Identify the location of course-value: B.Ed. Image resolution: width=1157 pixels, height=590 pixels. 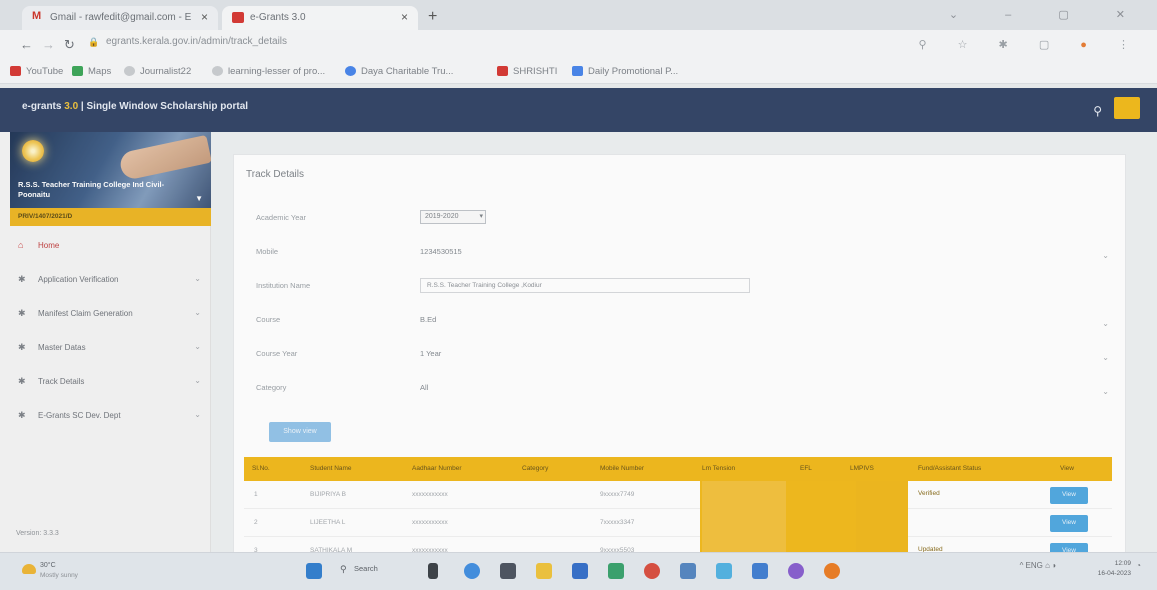
(428, 319).